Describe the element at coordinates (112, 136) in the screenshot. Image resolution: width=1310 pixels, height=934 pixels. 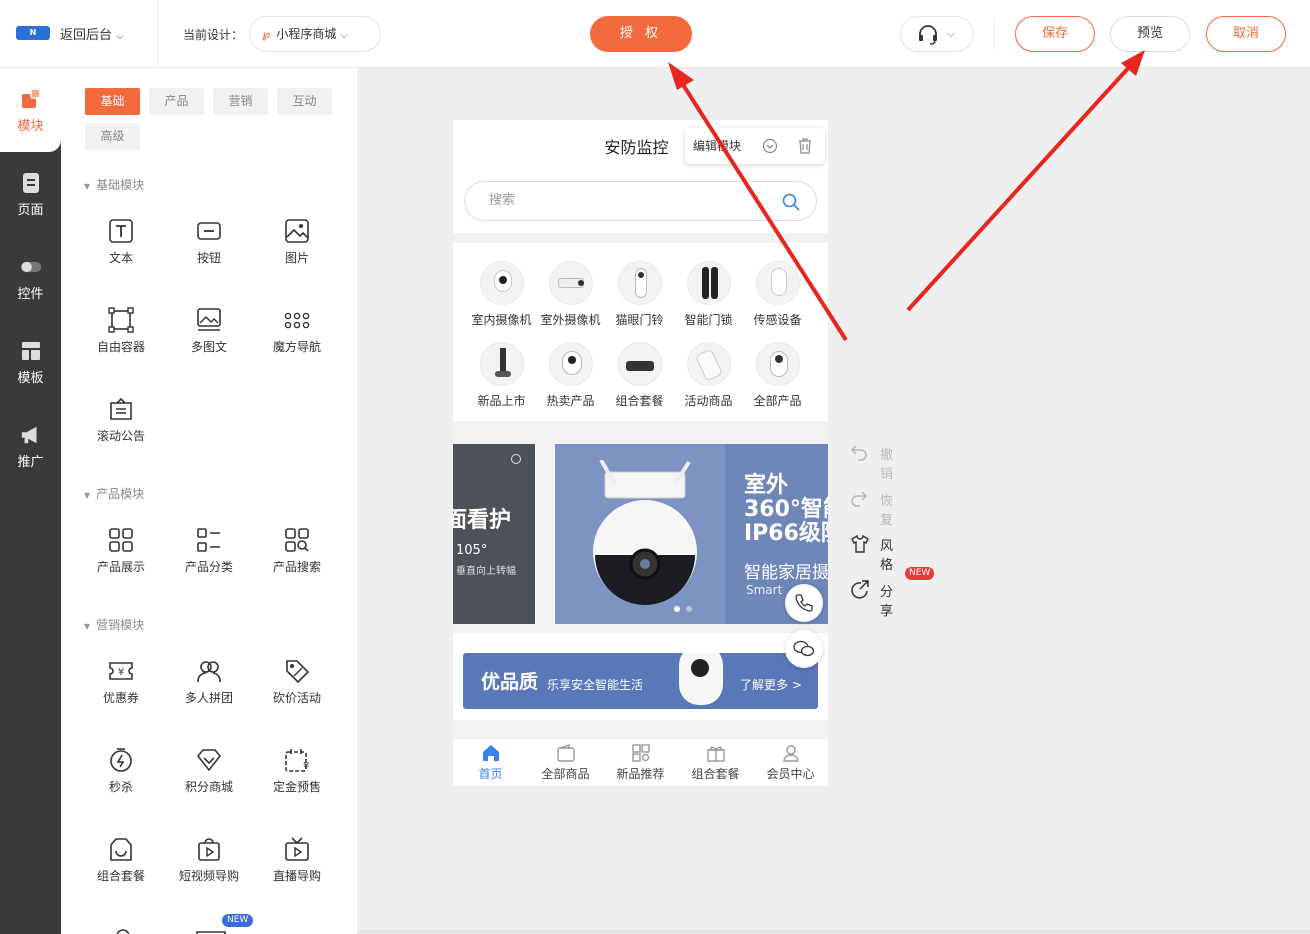
I see `tab-advanced: 高级` at that location.